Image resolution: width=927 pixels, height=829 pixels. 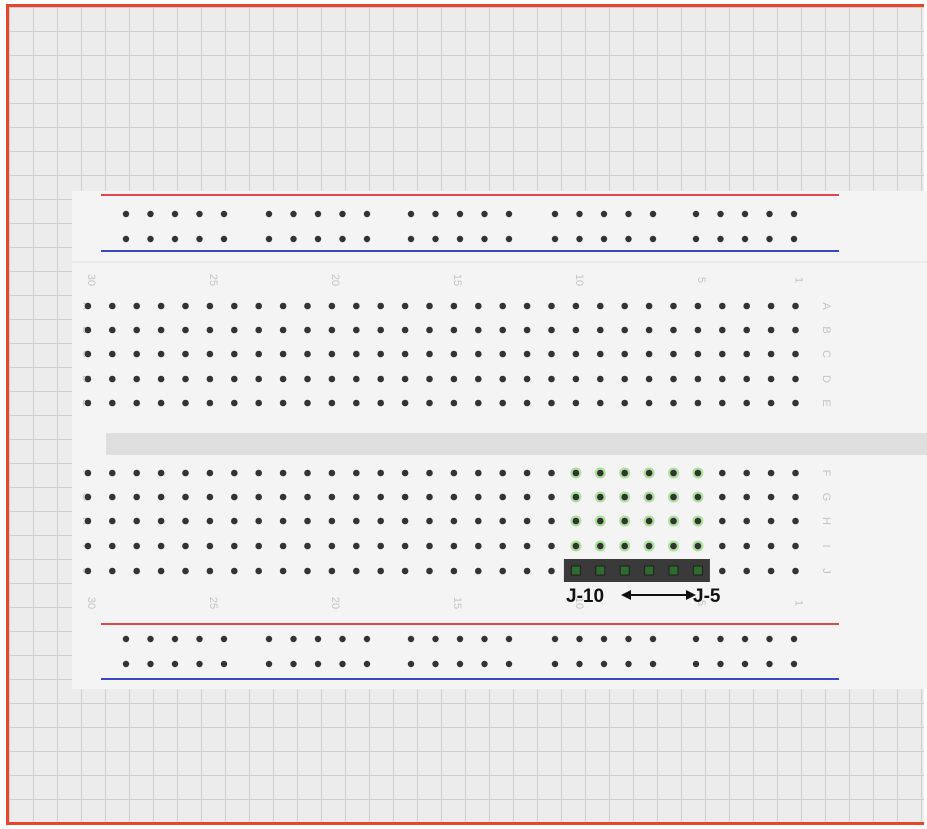 I want to click on pin-header, so click(x=636, y=570).